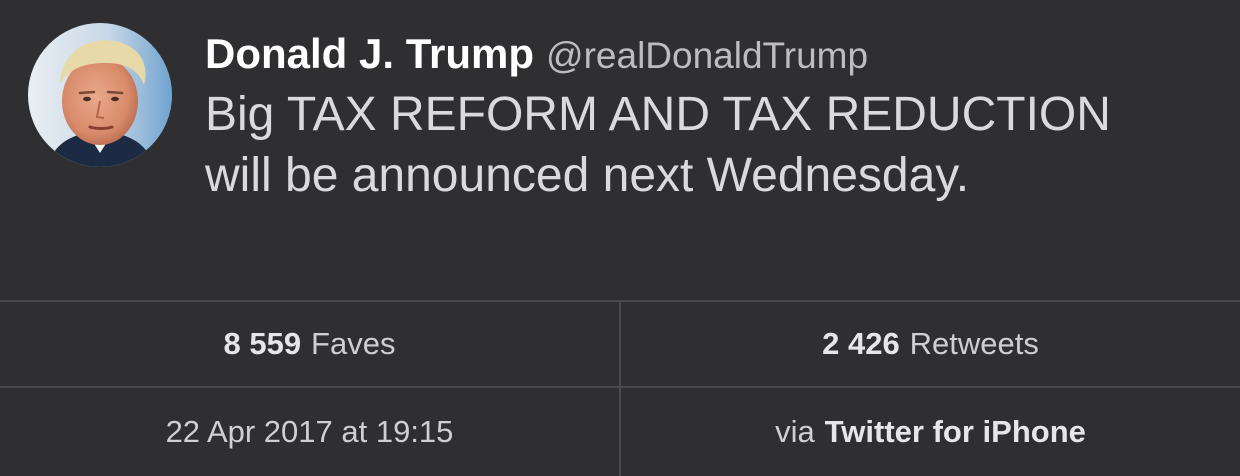 The width and height of the screenshot is (1240, 476). Describe the element at coordinates (795, 431) in the screenshot. I see `via-label: via` at that location.